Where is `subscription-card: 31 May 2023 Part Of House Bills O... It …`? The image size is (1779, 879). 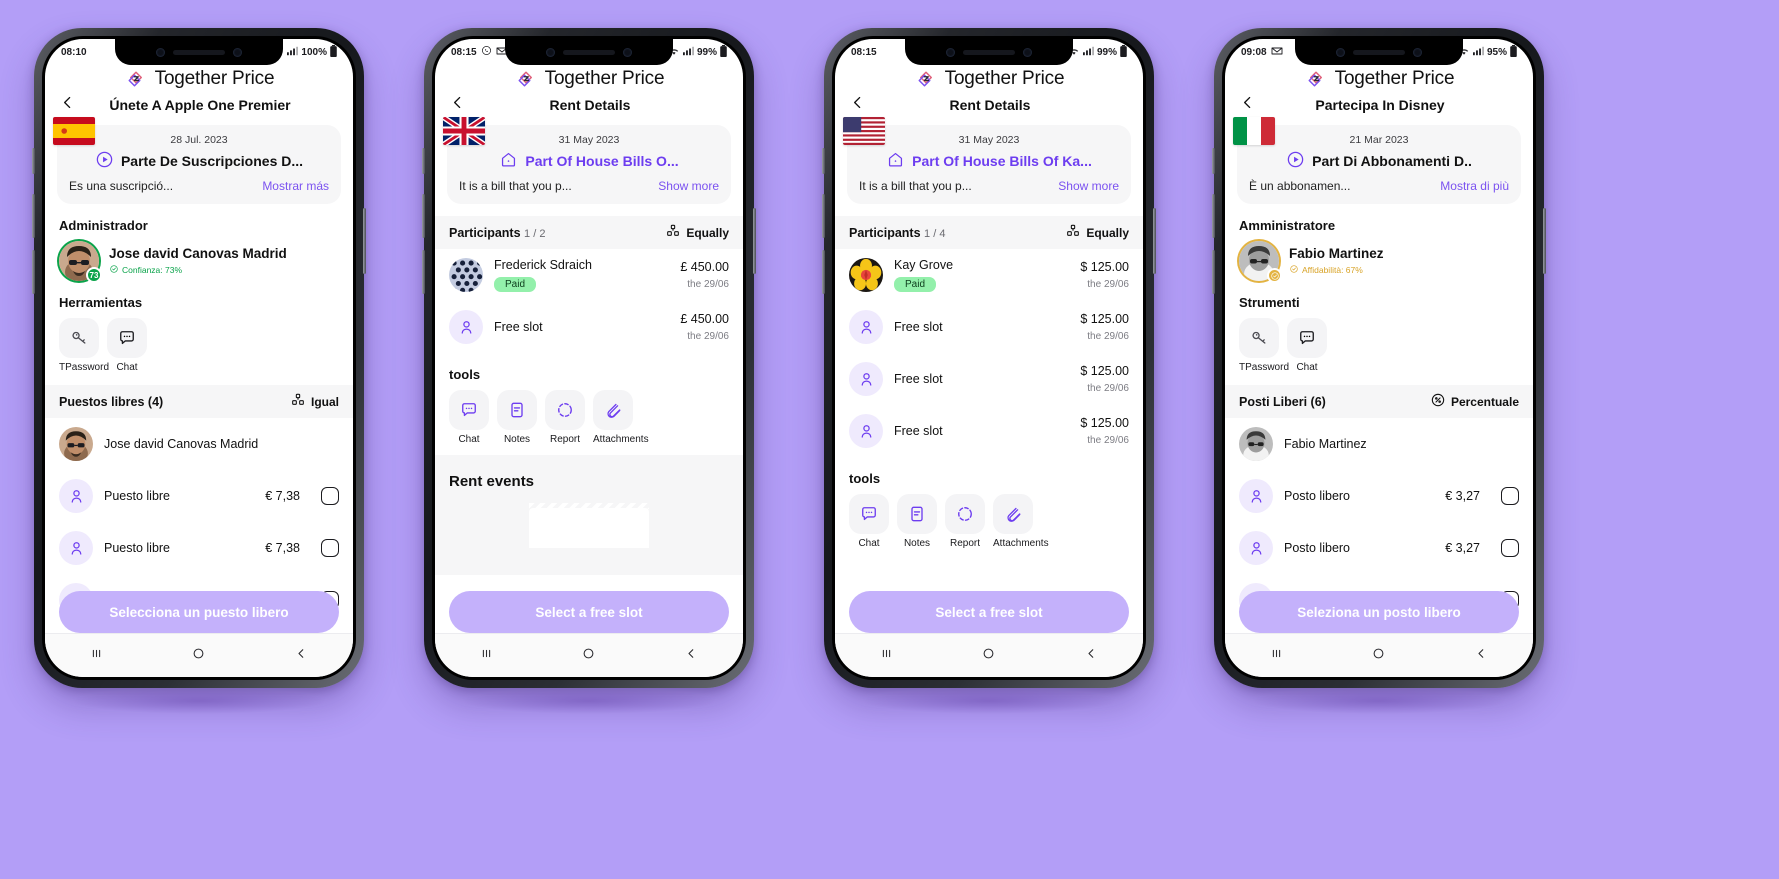
subscription-card: 31 May 2023 Part Of House Bills O... It … is located at coordinates (589, 164).